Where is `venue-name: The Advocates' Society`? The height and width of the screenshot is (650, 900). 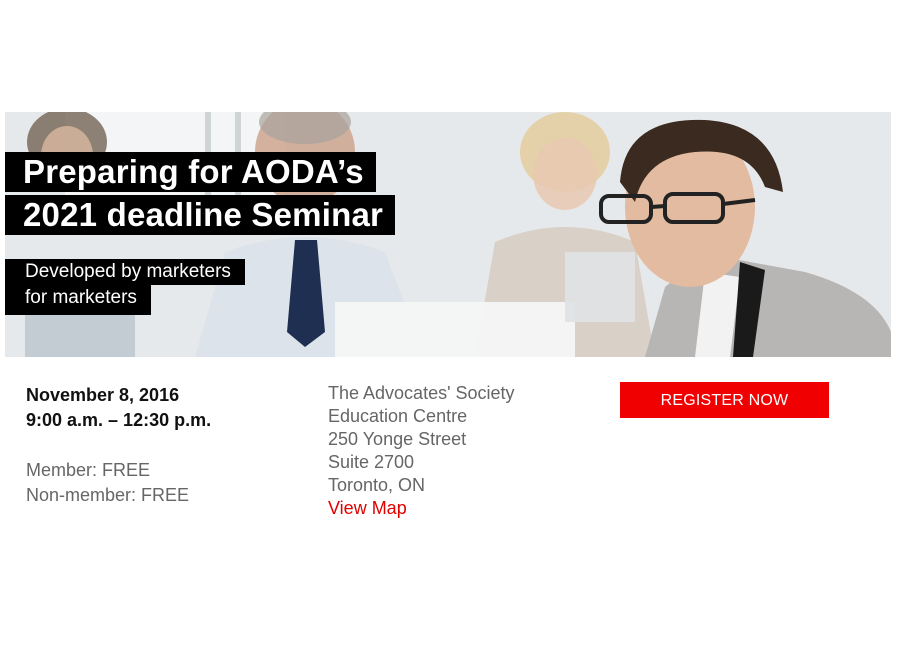 venue-name: The Advocates' Society is located at coordinates (421, 393).